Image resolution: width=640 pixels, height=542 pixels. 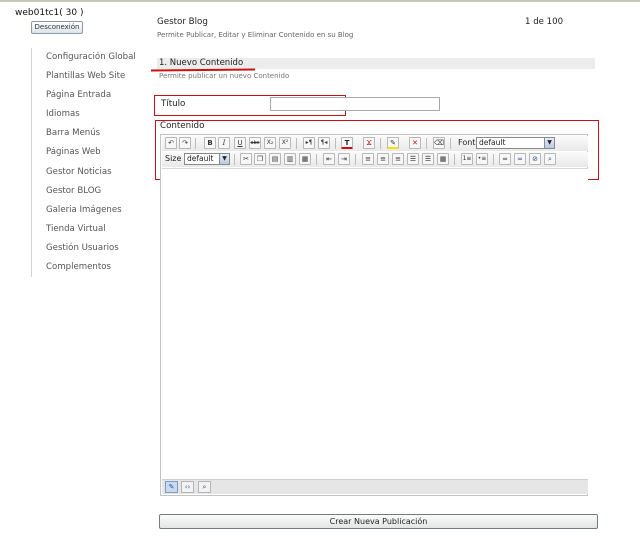 I want to click on text-color-icon: T, so click(x=347, y=143).